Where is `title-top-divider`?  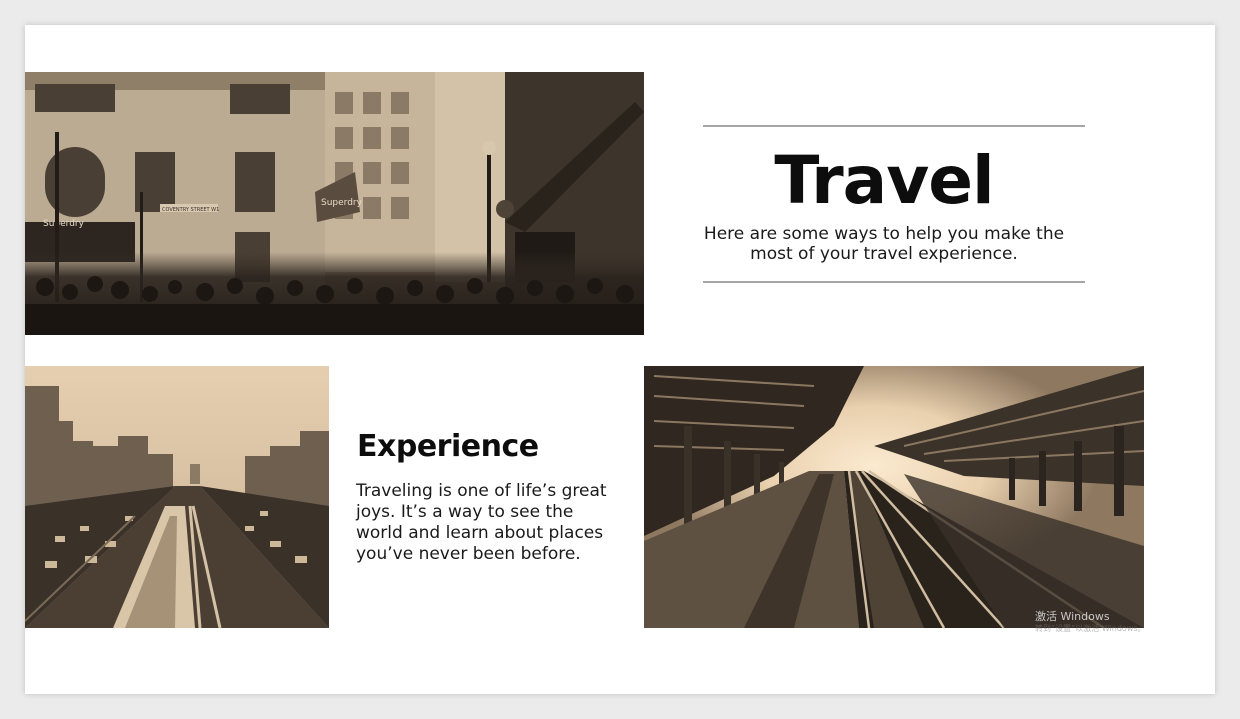 title-top-divider is located at coordinates (894, 126).